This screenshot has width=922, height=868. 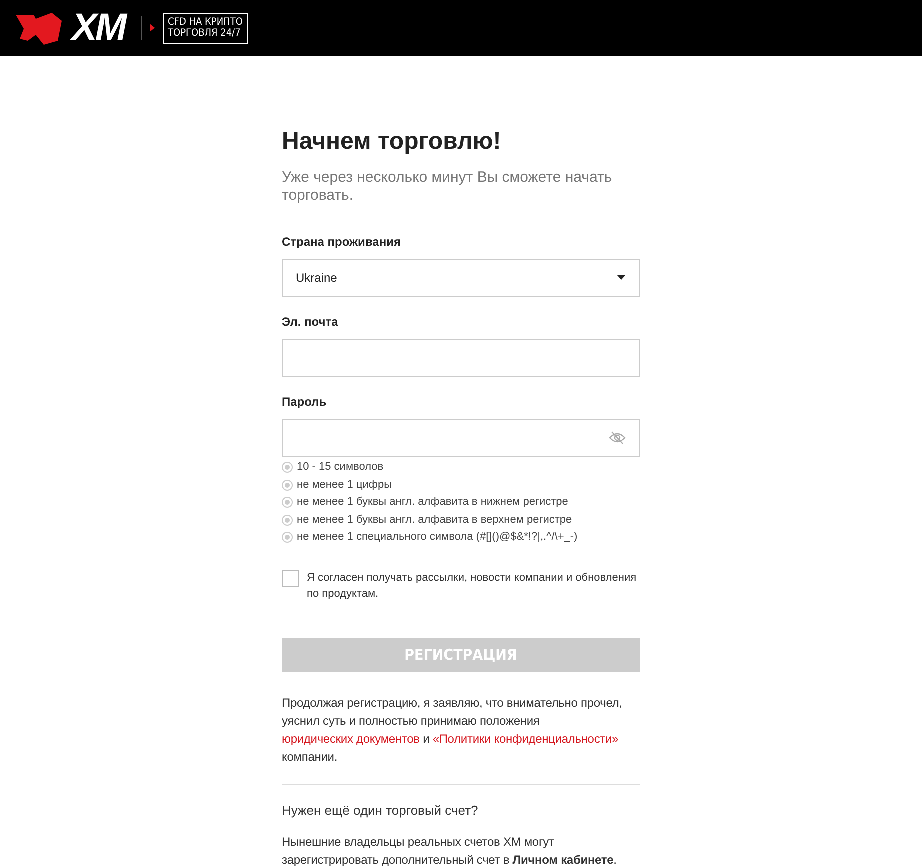 What do you see at coordinates (351, 739) in the screenshot?
I see `legal-link: юридических документов` at bounding box center [351, 739].